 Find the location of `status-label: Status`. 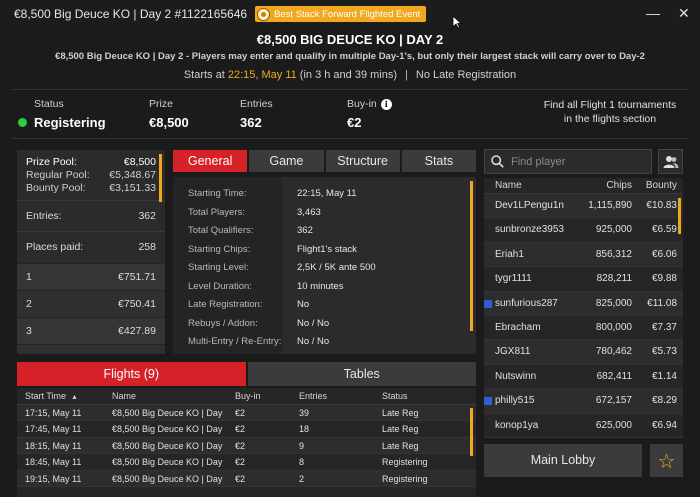

status-label: Status is located at coordinates (49, 104).